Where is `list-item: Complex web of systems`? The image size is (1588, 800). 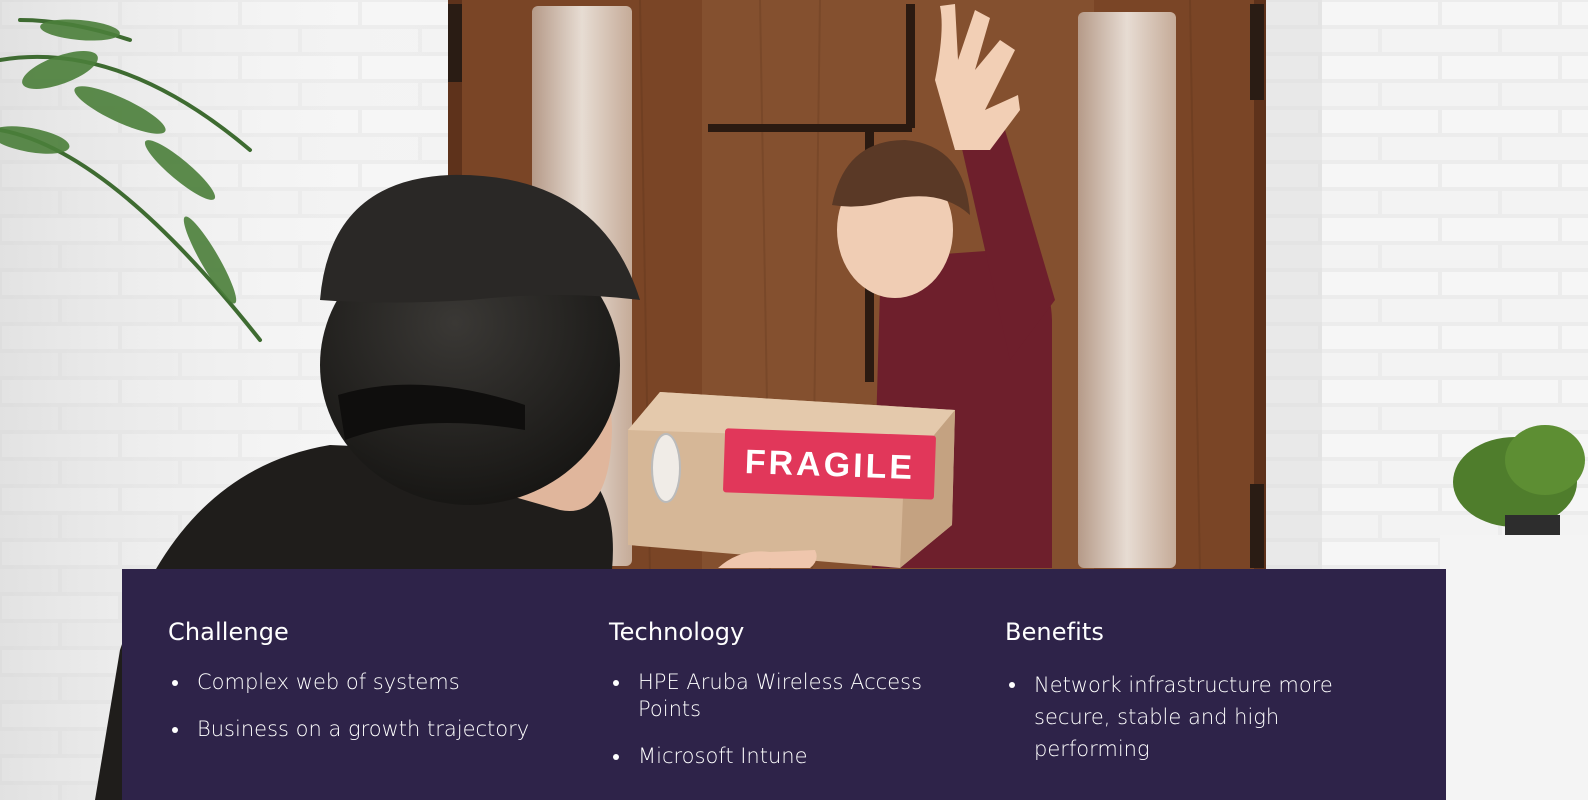
list-item: Complex web of systems is located at coordinates (363, 682).